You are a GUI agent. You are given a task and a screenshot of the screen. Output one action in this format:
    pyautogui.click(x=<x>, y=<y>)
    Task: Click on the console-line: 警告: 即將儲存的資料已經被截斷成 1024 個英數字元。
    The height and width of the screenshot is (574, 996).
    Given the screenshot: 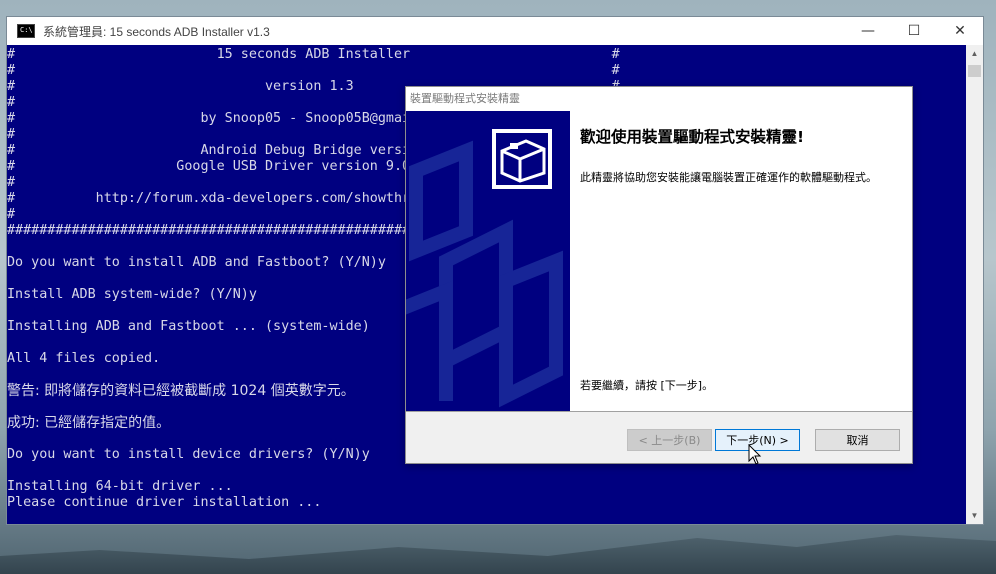 What is the action you would take?
    pyautogui.click(x=181, y=391)
    